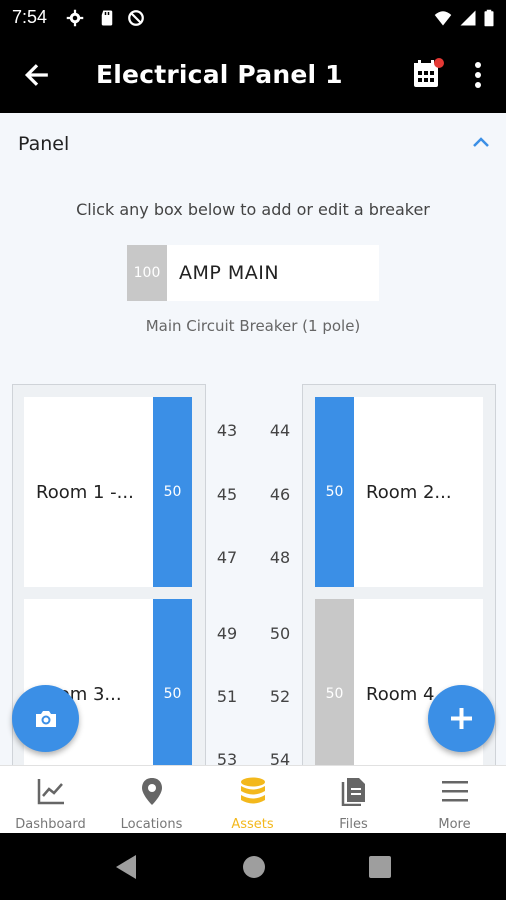  I want to click on plus-icon, so click(461, 718).